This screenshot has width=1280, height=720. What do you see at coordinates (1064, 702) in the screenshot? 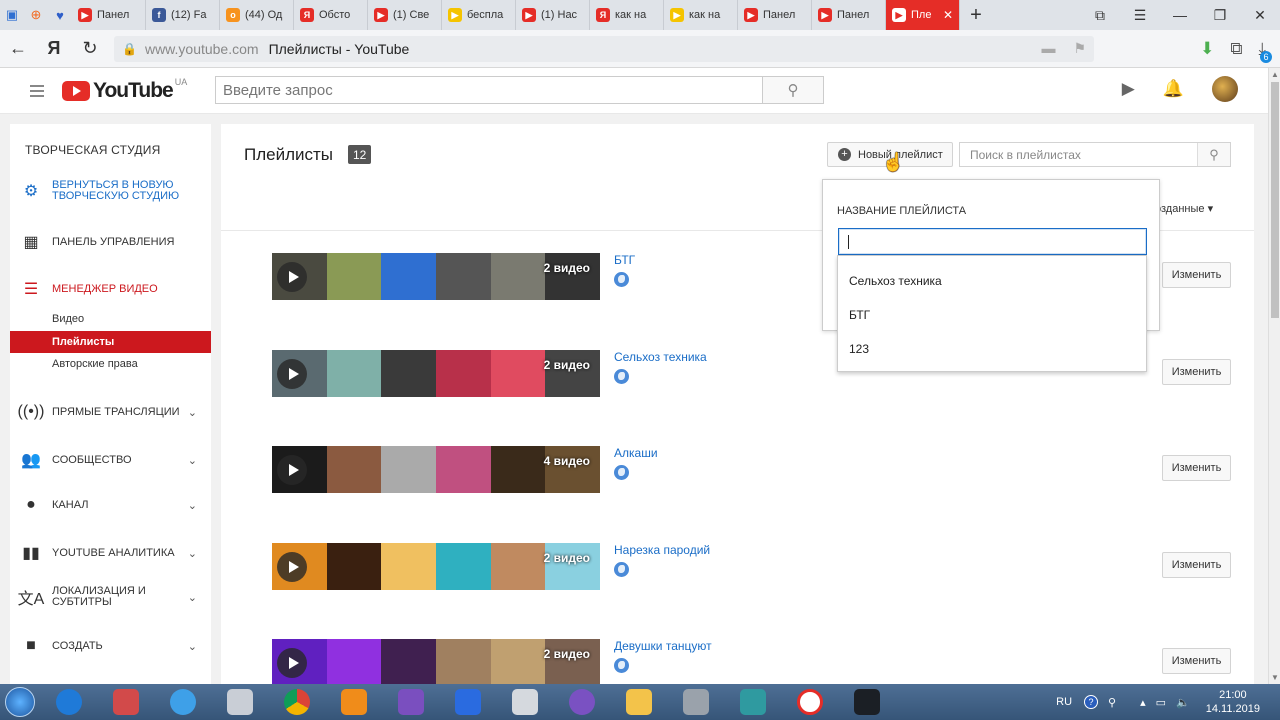
I see `language-indicator: RU` at bounding box center [1064, 702].